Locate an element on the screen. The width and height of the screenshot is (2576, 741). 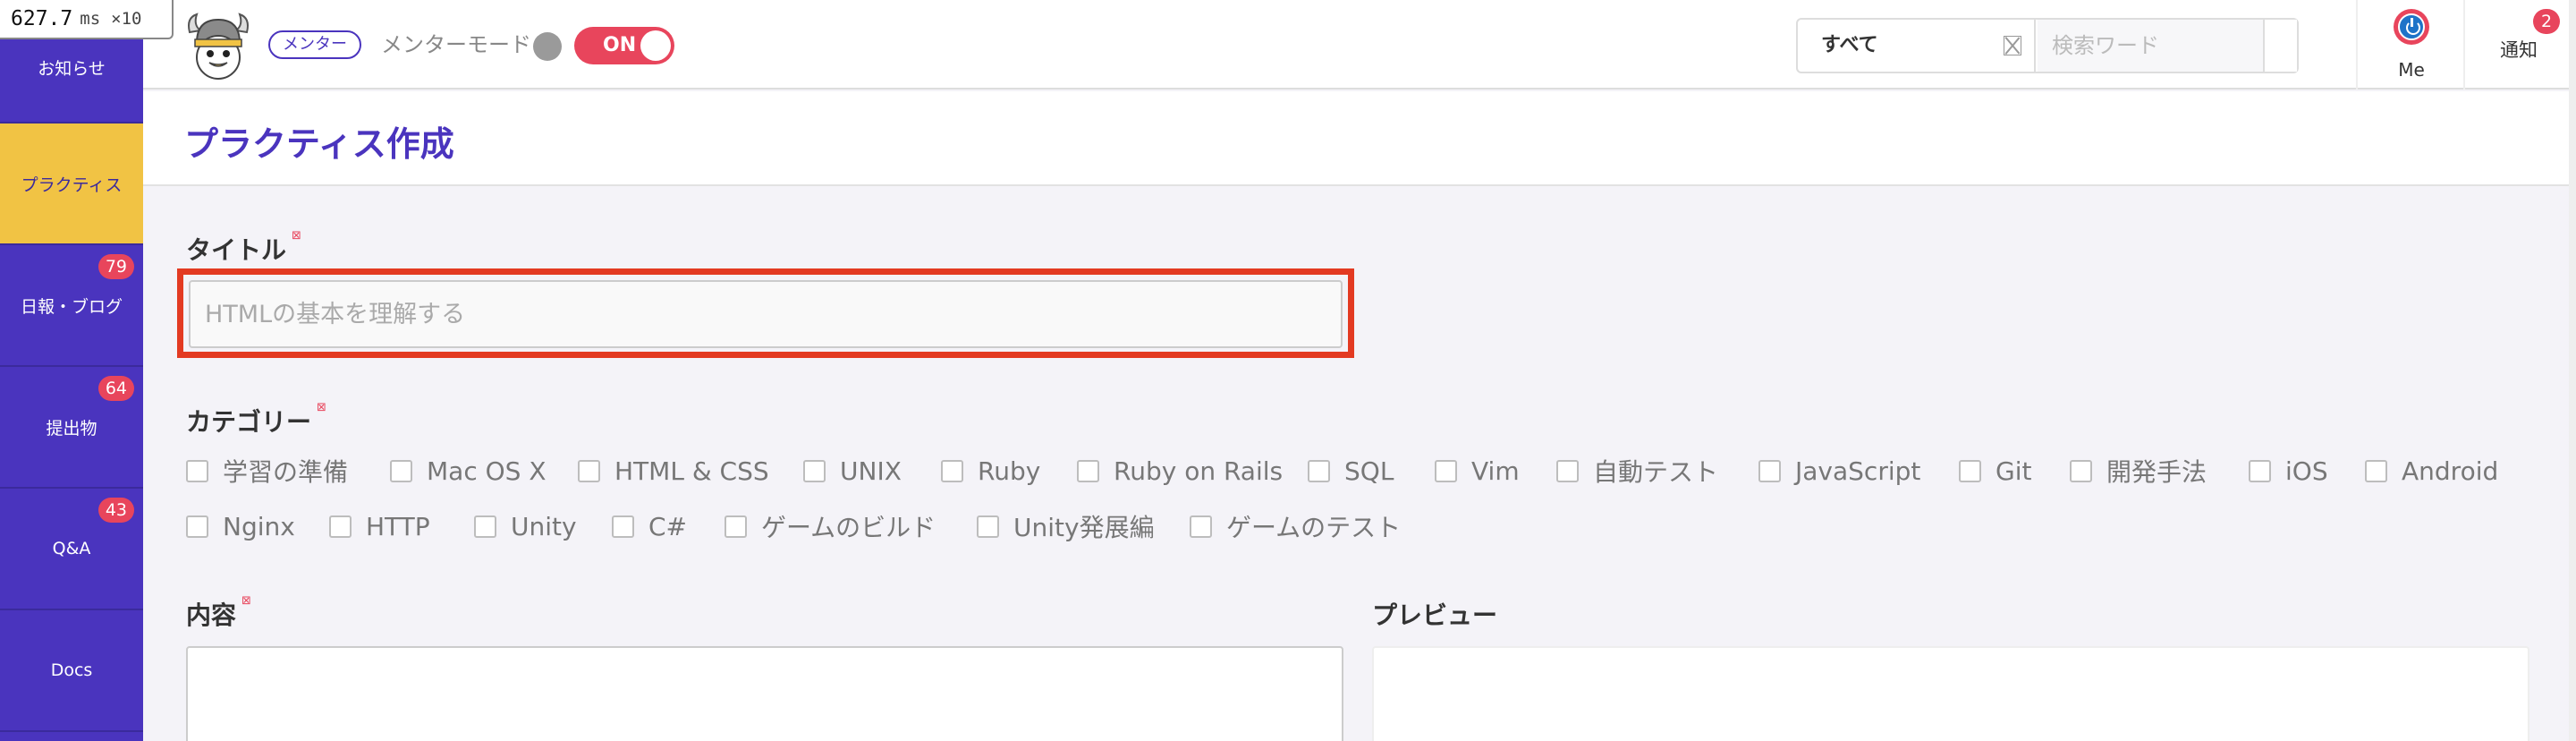
sidebar-item-qa: 43 Q&A is located at coordinates (71, 550).